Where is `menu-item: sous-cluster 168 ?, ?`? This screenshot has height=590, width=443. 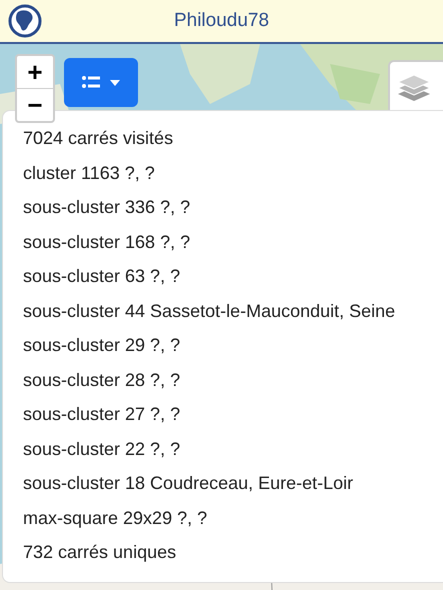 menu-item: sous-cluster 168 ?, ? is located at coordinates (233, 247).